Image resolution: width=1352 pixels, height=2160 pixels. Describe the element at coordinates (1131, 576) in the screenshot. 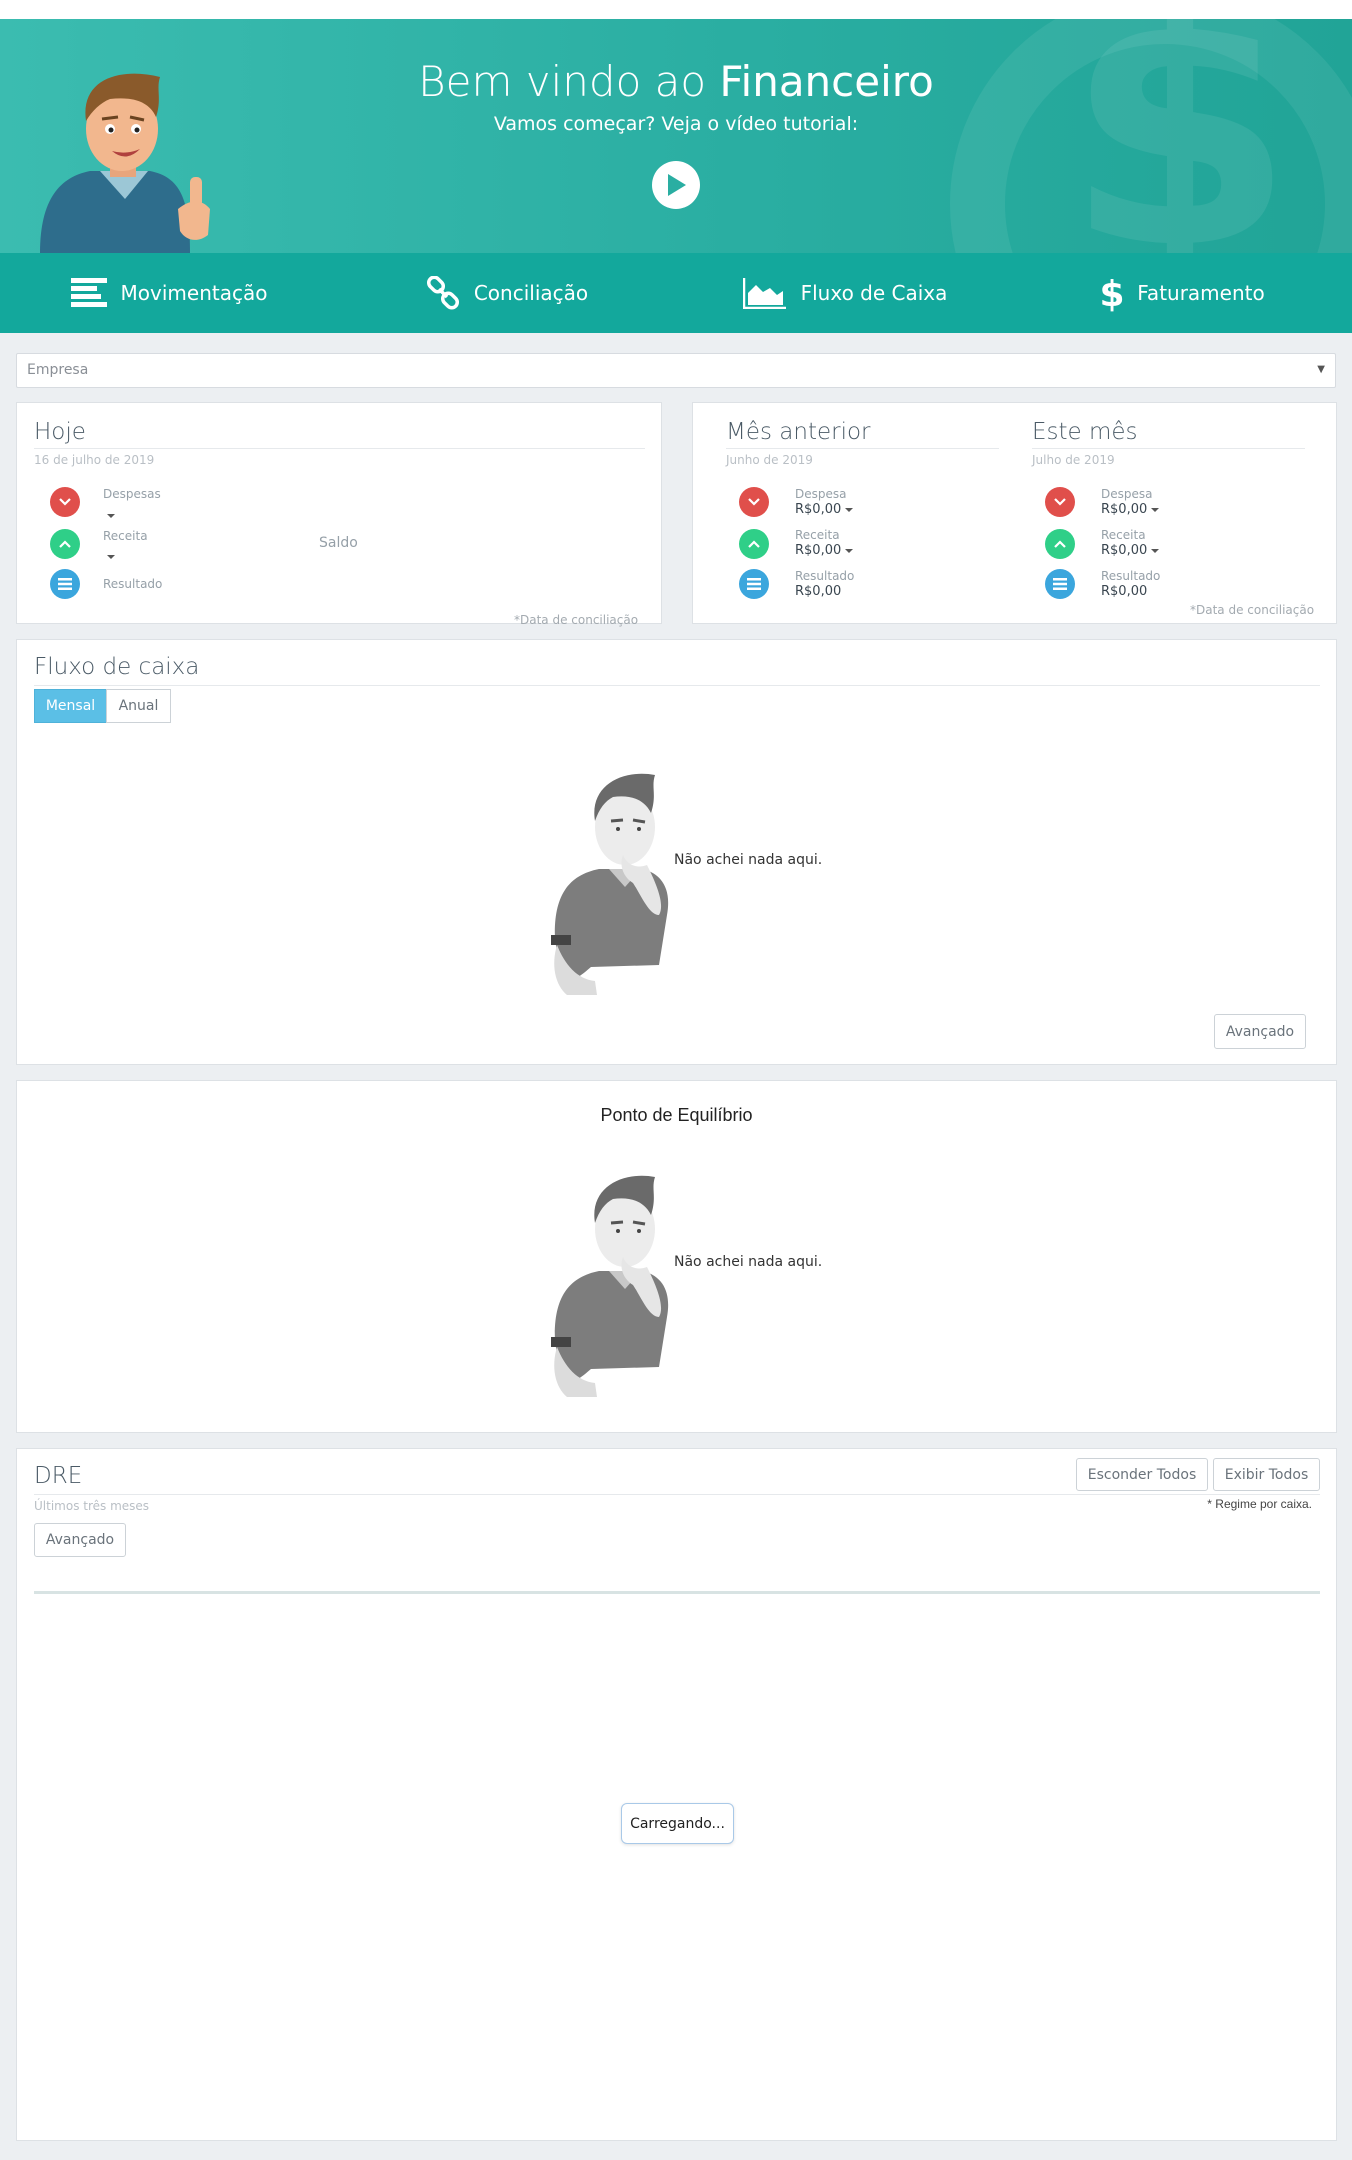

I see `current-resultado-label: Resultado` at that location.